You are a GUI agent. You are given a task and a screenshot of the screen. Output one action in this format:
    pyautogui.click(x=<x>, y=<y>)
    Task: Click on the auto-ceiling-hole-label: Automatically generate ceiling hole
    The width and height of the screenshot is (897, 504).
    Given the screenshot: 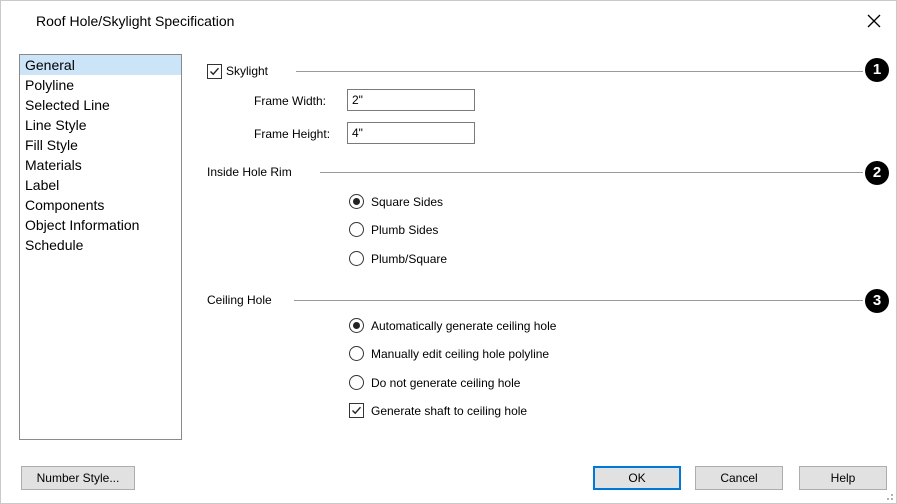 What is the action you would take?
    pyautogui.click(x=464, y=326)
    